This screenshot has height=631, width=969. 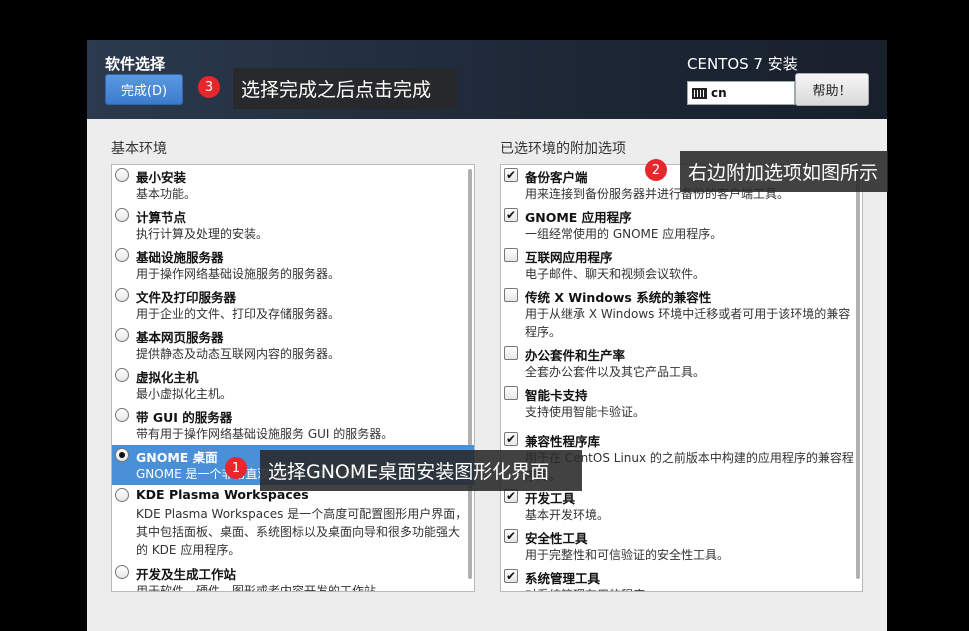 What do you see at coordinates (681, 546) in the screenshot?
I see `right-item: ✔ 安全性工具用于完整性和可信验证的安全性工具。` at bounding box center [681, 546].